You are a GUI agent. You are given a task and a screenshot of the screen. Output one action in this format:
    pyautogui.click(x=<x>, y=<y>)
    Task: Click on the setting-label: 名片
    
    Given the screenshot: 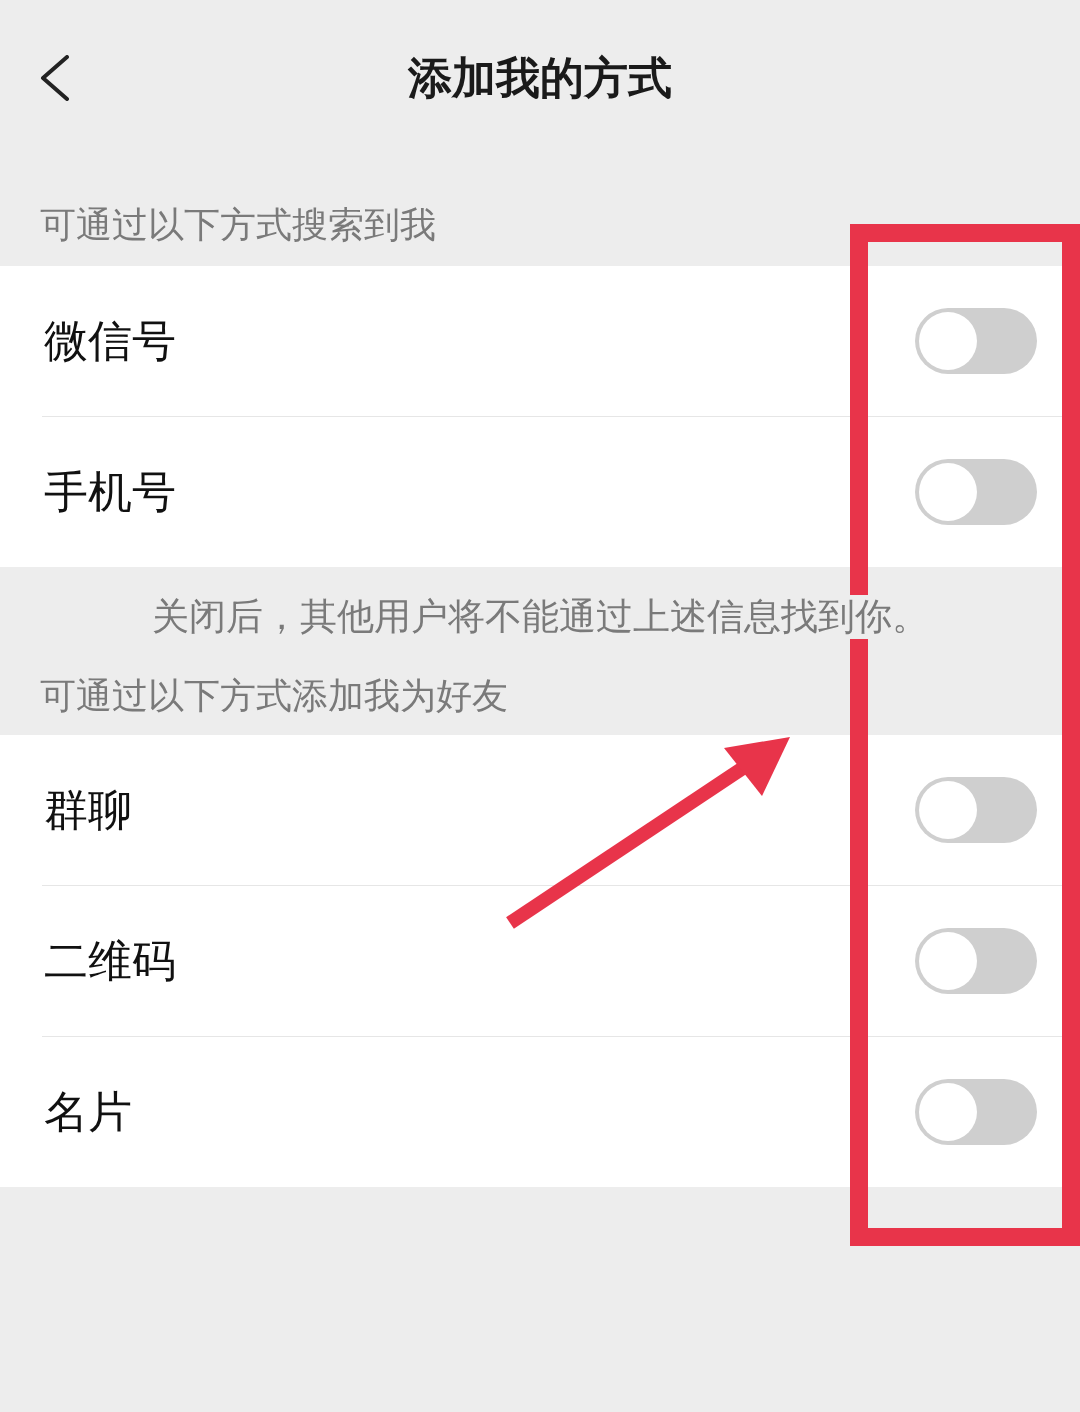 What is the action you would take?
    pyautogui.click(x=88, y=1112)
    